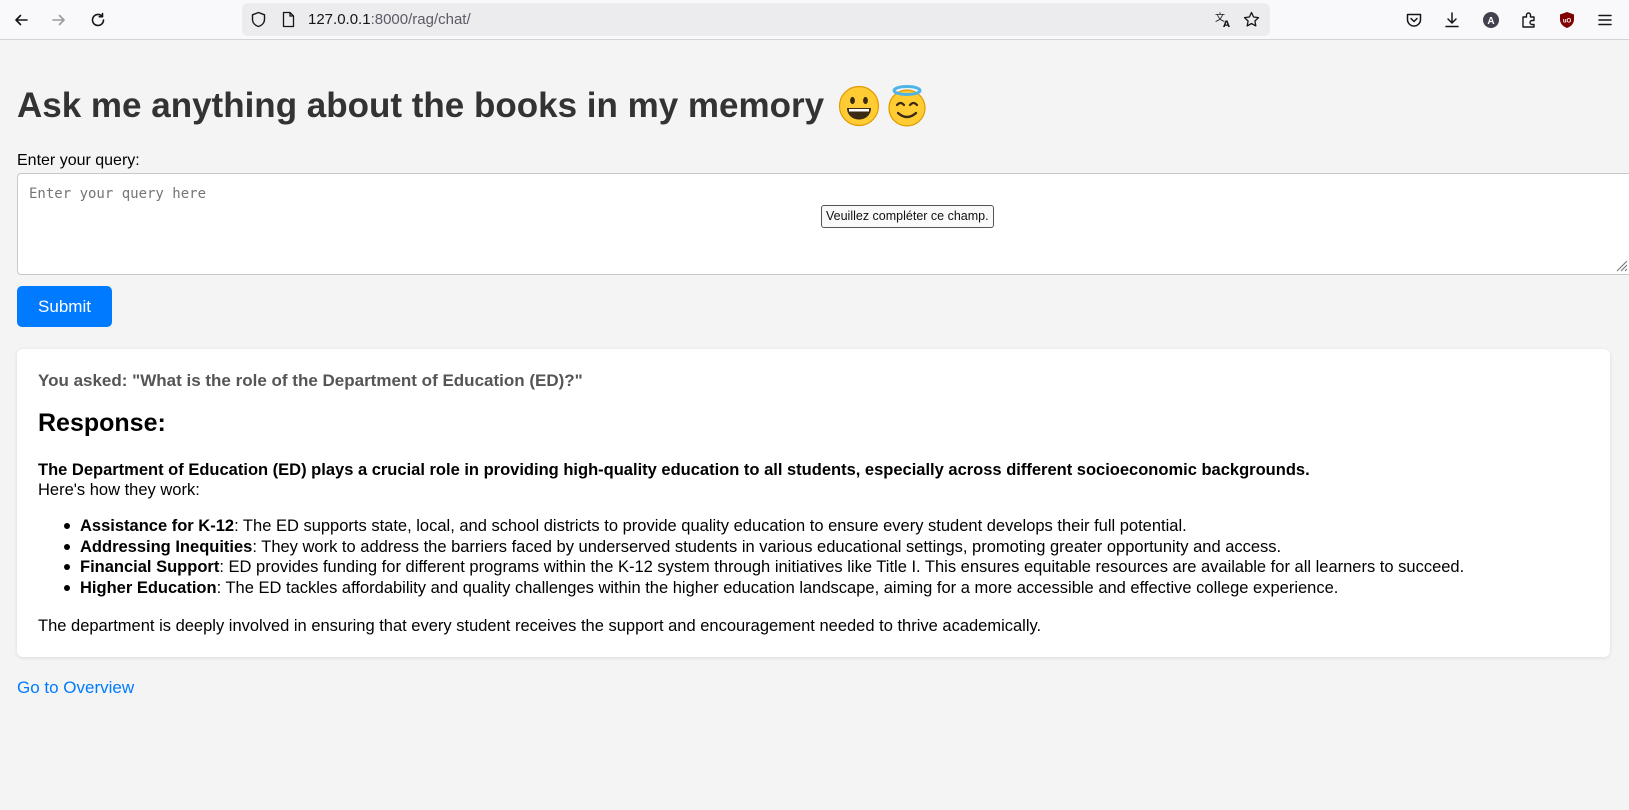 The height and width of the screenshot is (810, 1629). I want to click on grinning-face-emoji-icon, so click(859, 106).